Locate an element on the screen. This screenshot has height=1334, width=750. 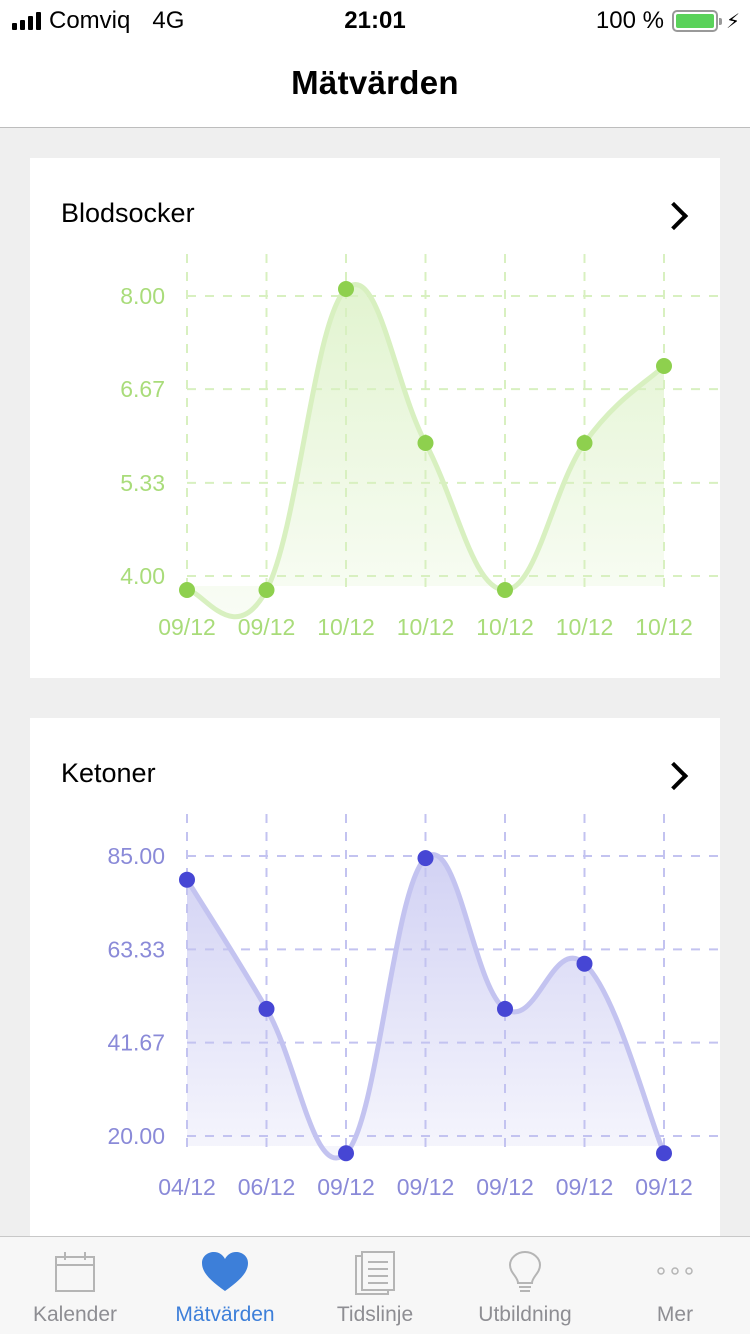
tab-bar: Kalender Mätvärden Tidslinje Utbildning is located at coordinates (375, 1285).